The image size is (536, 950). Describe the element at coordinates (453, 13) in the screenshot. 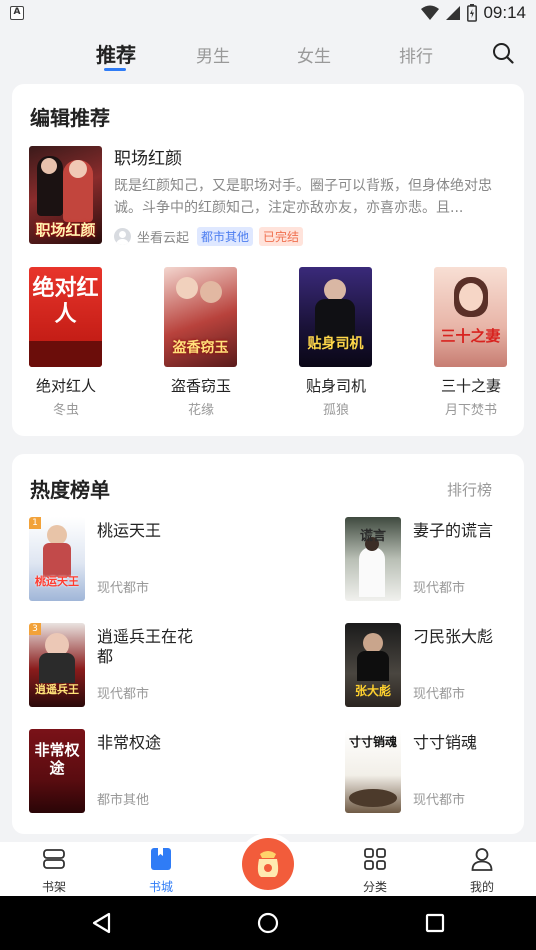

I see `signal-icon` at that location.